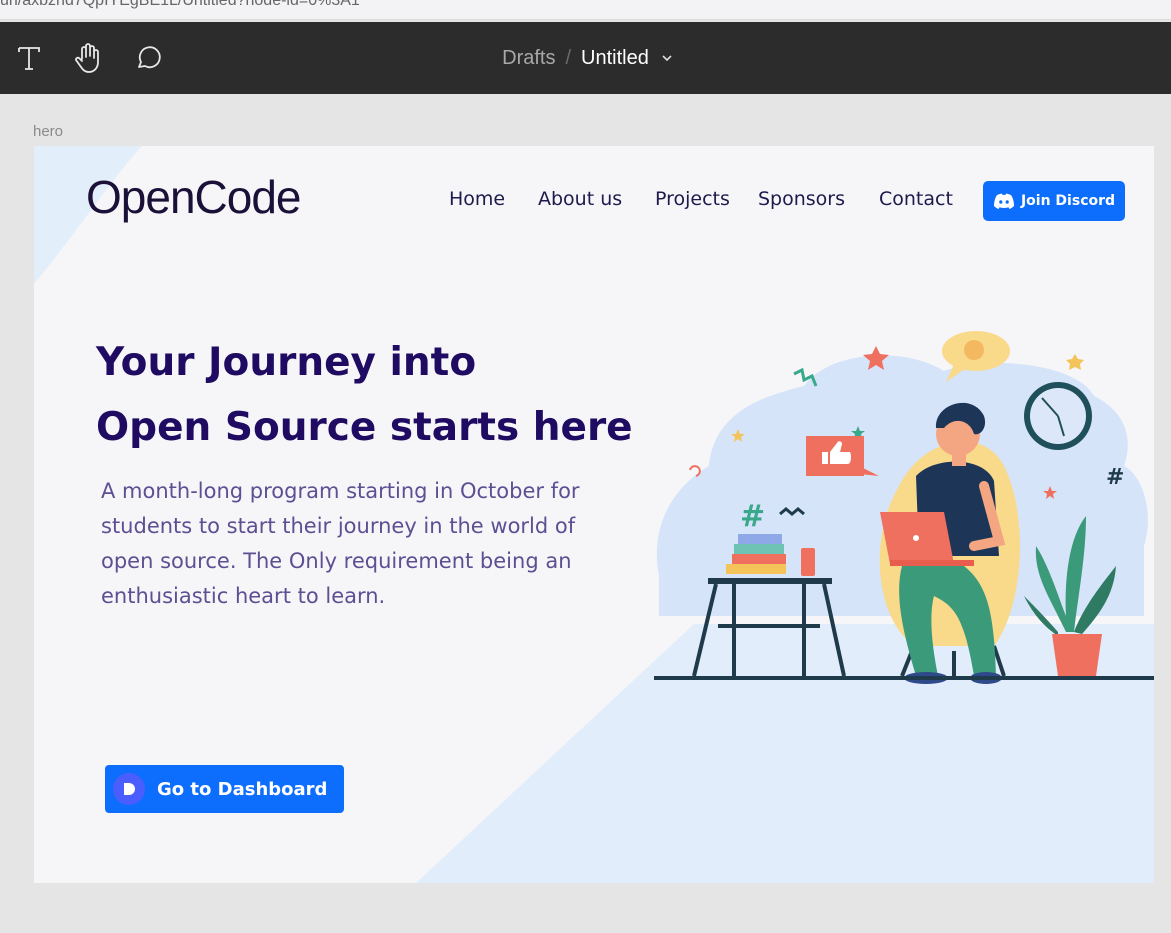 This screenshot has height=933, width=1171. Describe the element at coordinates (242, 789) in the screenshot. I see `go-to-dashboard-label: Go to Dashboard` at that location.